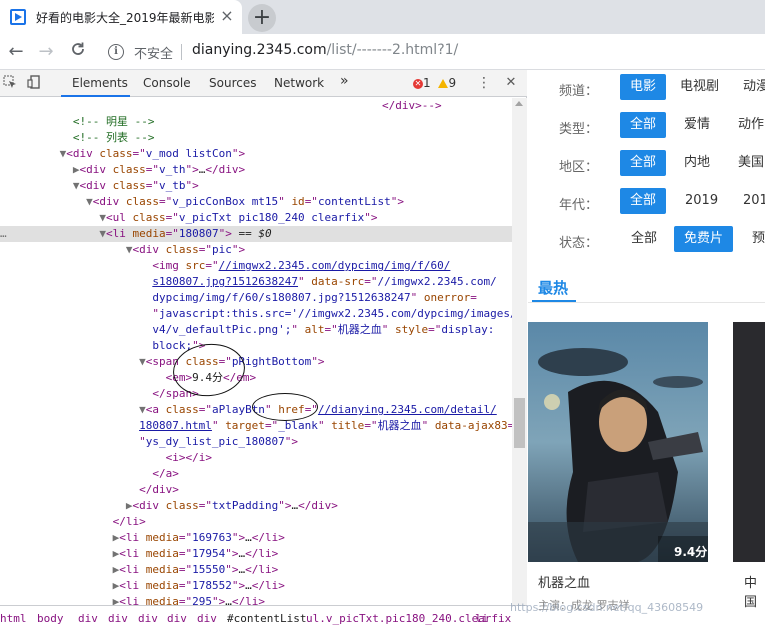 This screenshot has height=631, width=765. Describe the element at coordinates (13, 618) in the screenshot. I see `crumb-html: html` at that location.